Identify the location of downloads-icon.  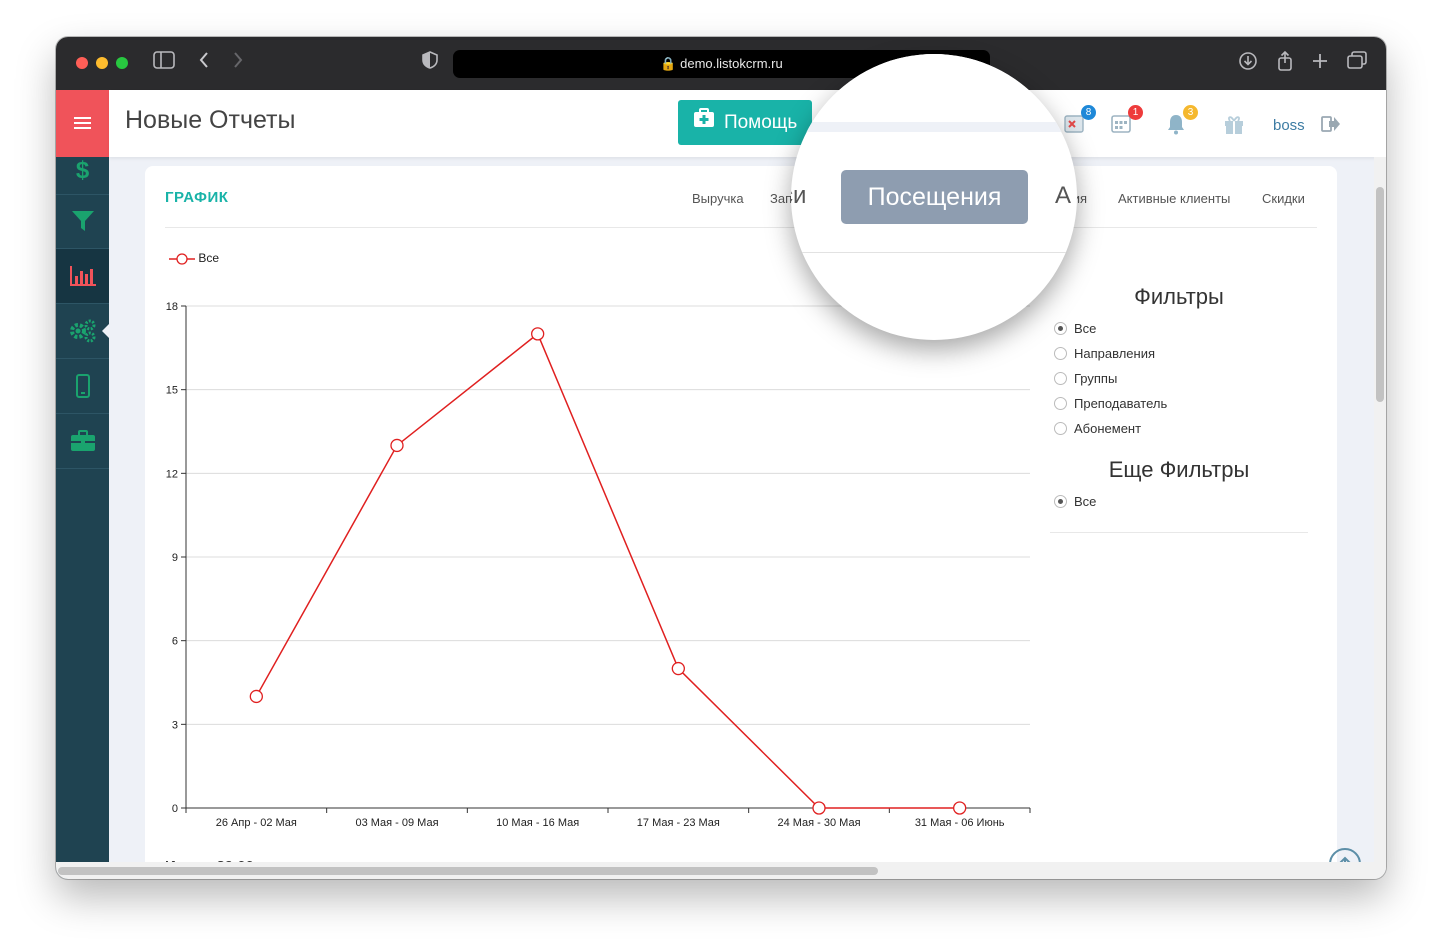
(1248, 63).